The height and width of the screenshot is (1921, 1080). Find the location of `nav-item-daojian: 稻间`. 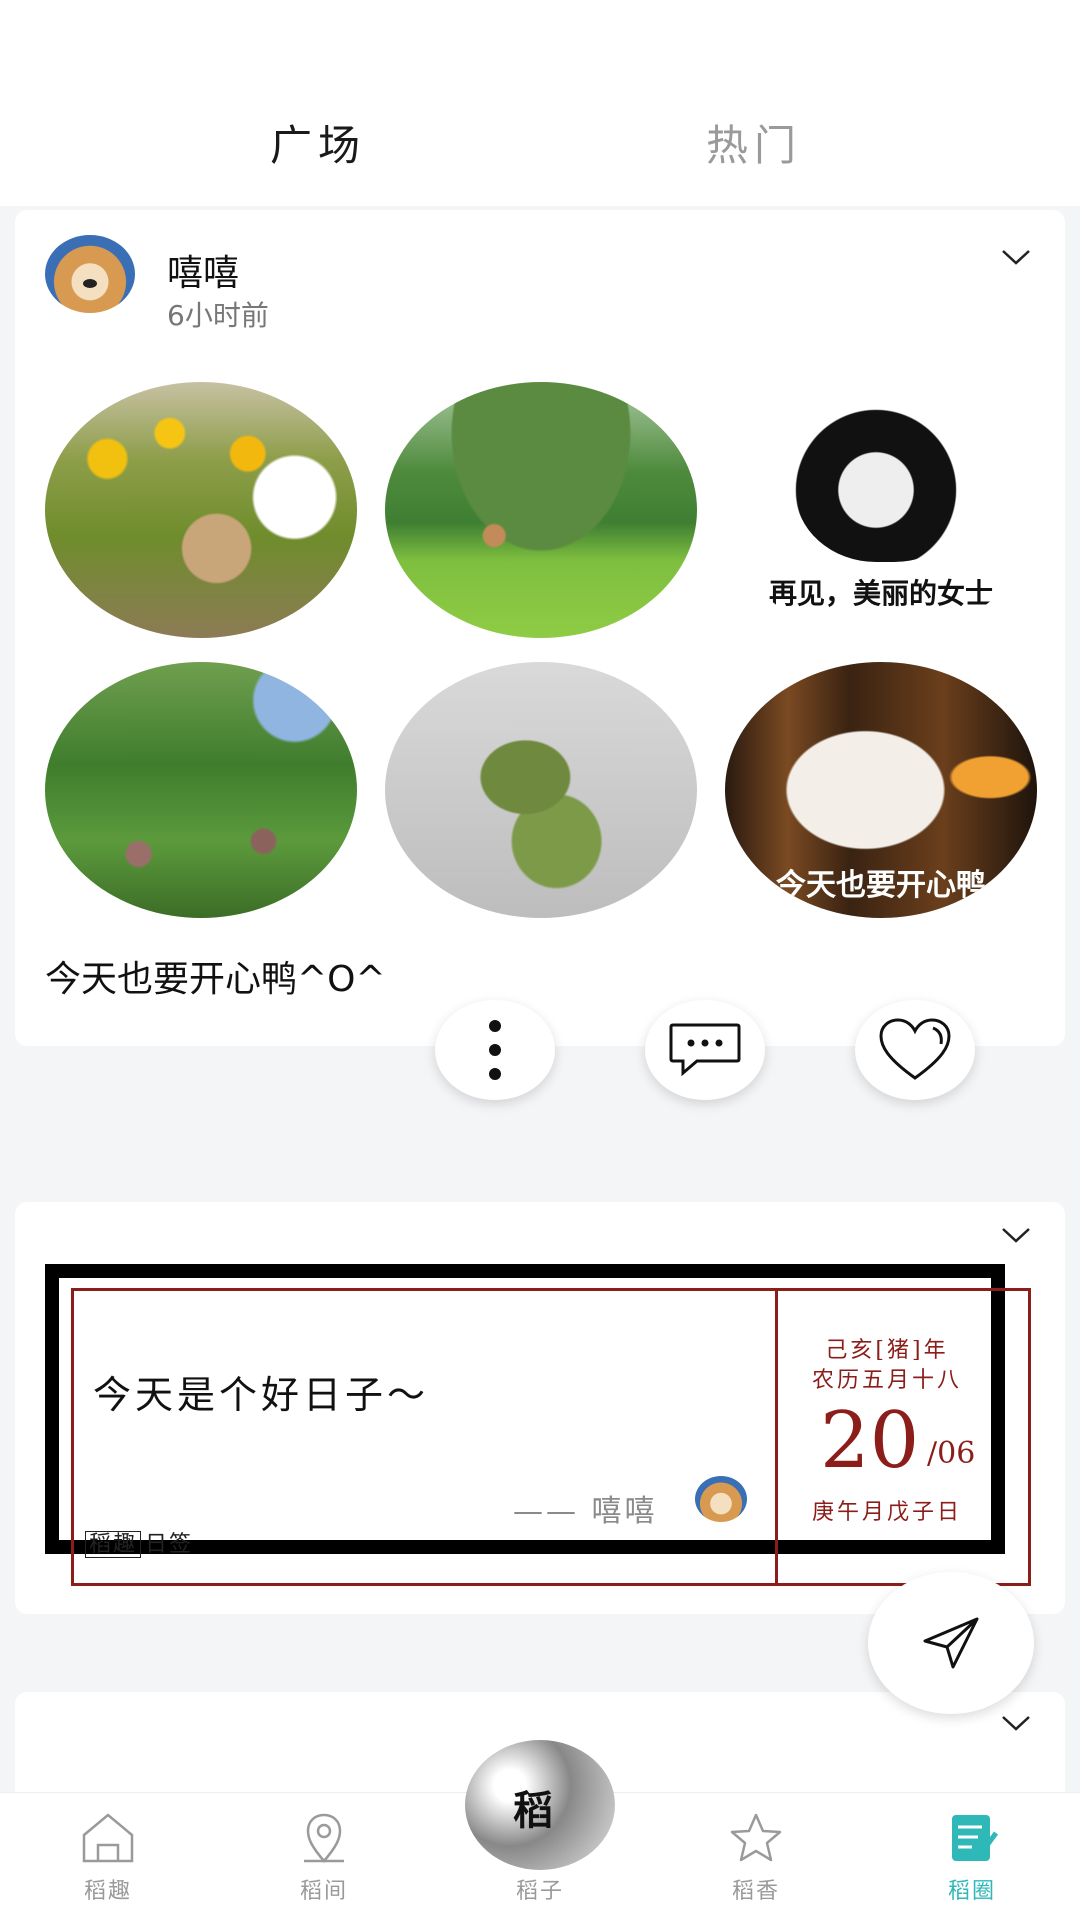

nav-item-daojian: 稻间 is located at coordinates (324, 1858).